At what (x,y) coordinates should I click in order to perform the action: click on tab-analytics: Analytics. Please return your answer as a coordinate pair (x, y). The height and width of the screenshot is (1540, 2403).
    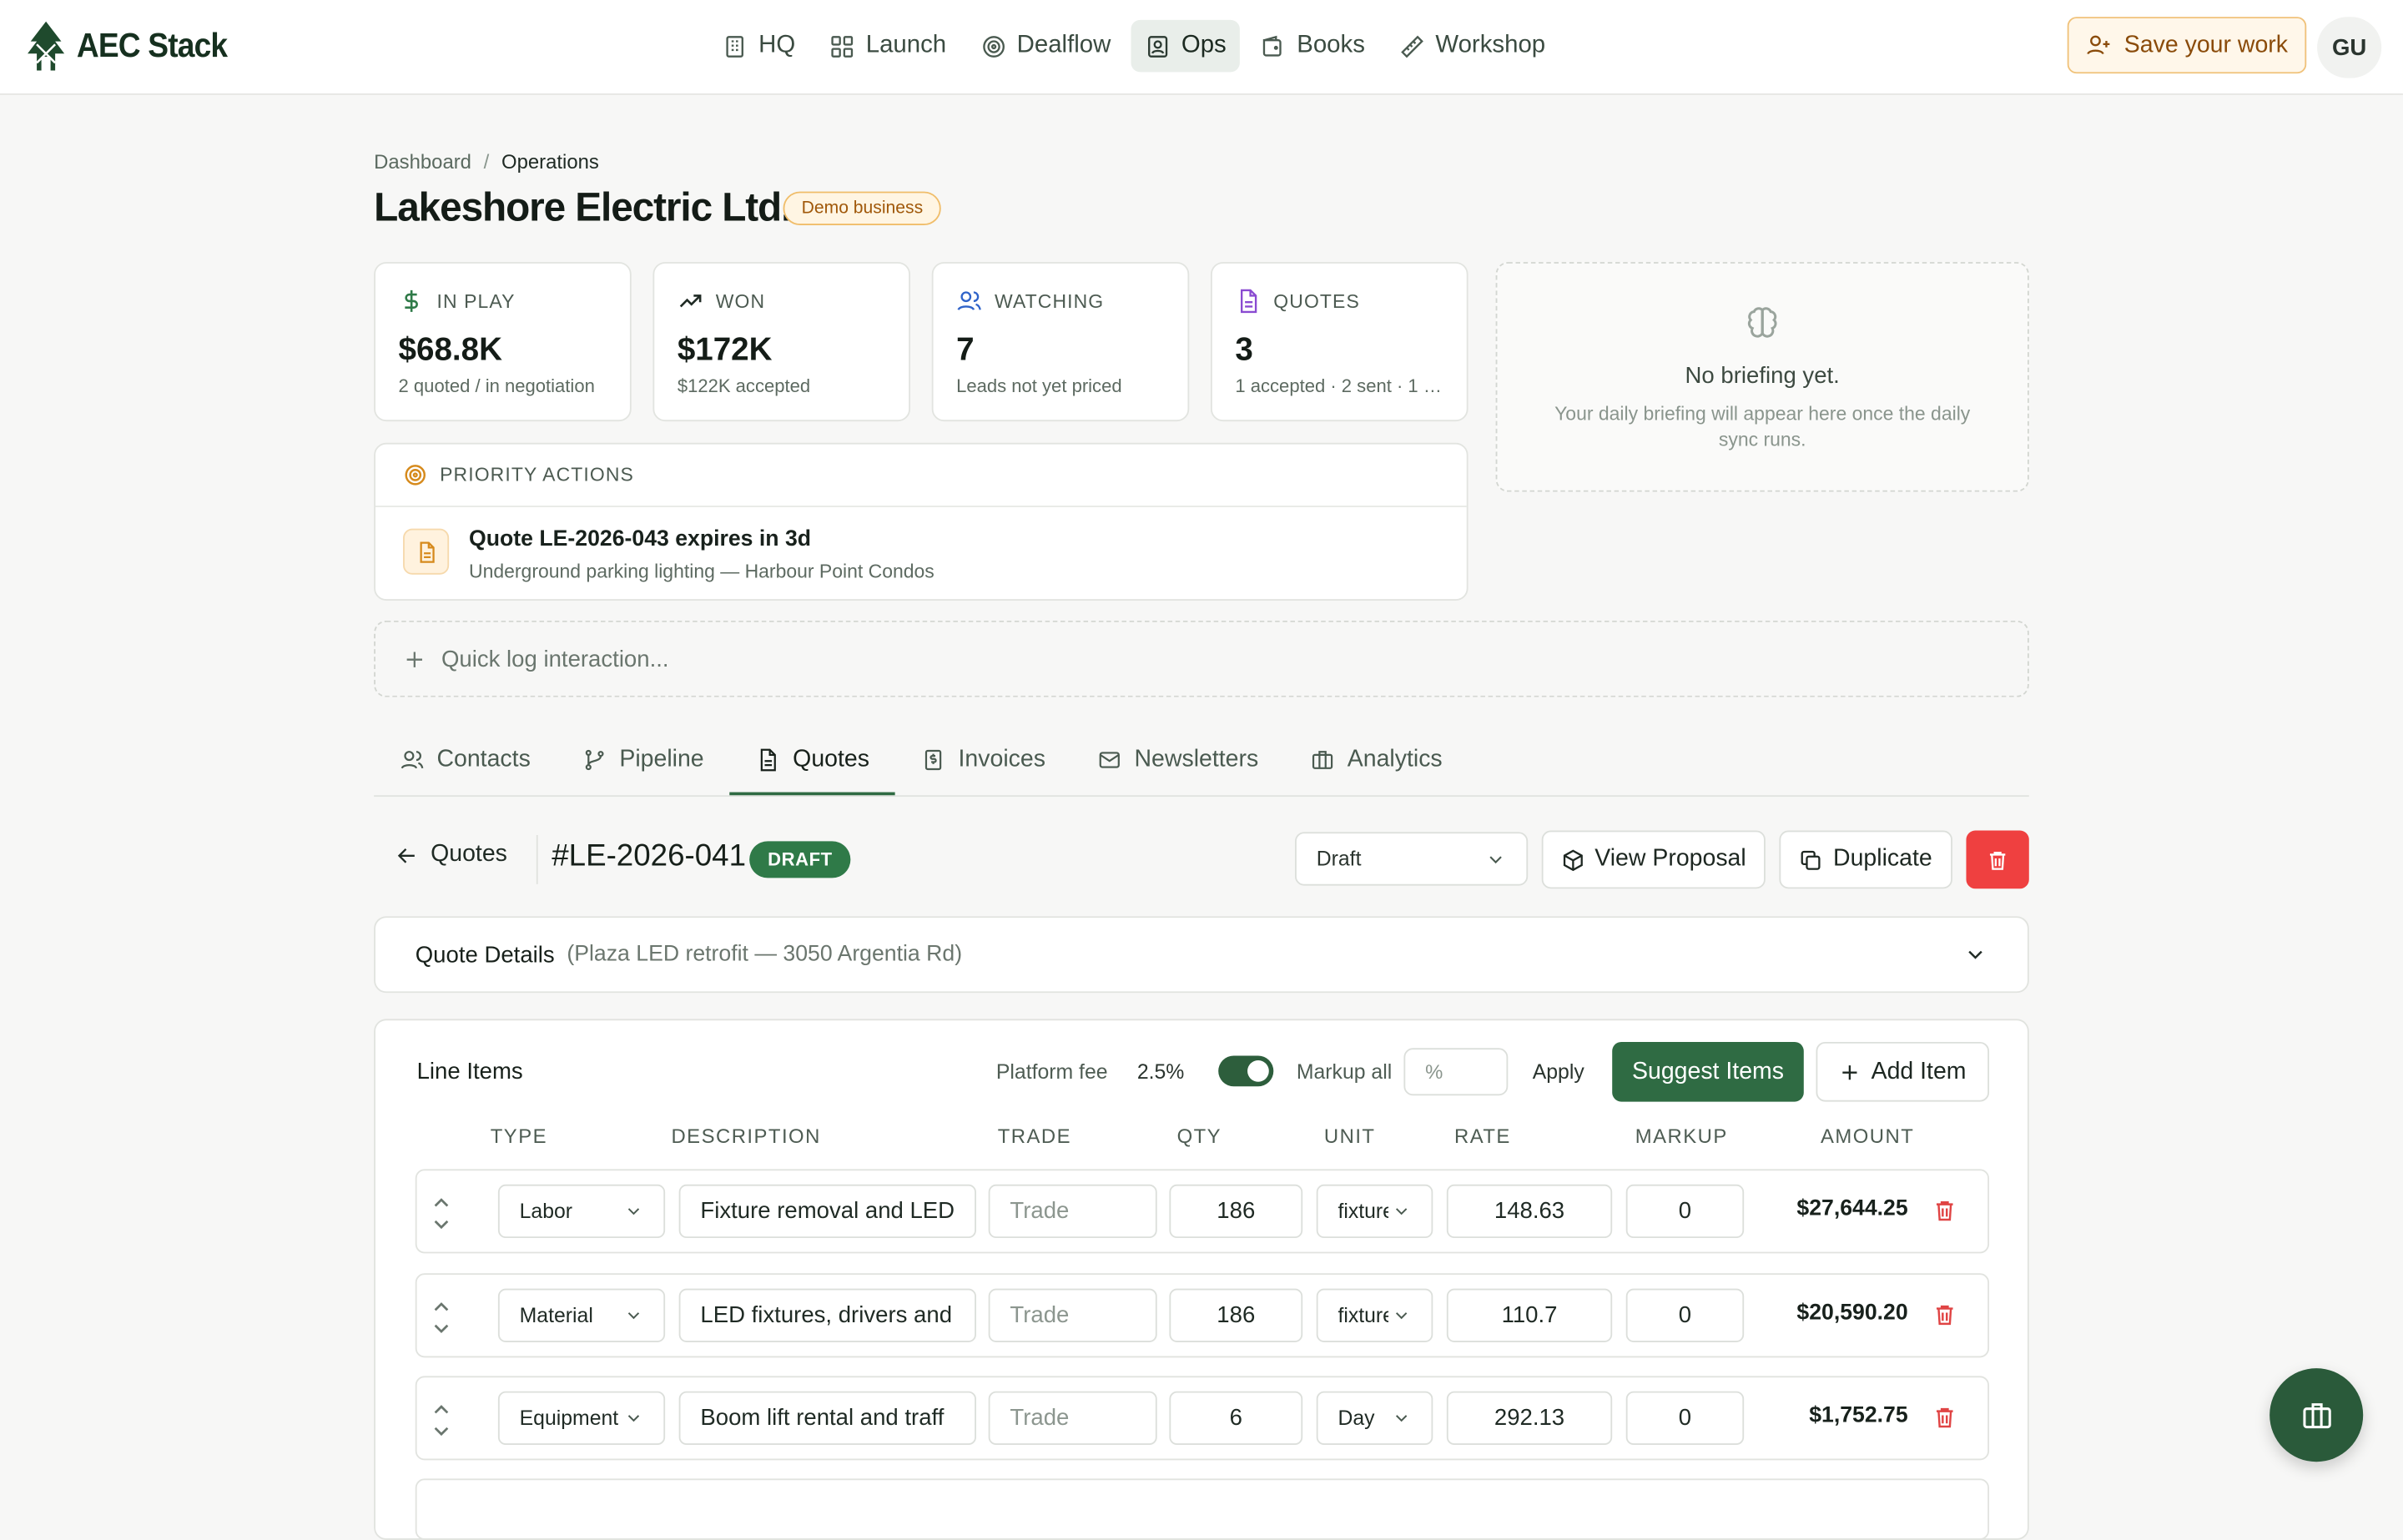
    Looking at the image, I should click on (1376, 759).